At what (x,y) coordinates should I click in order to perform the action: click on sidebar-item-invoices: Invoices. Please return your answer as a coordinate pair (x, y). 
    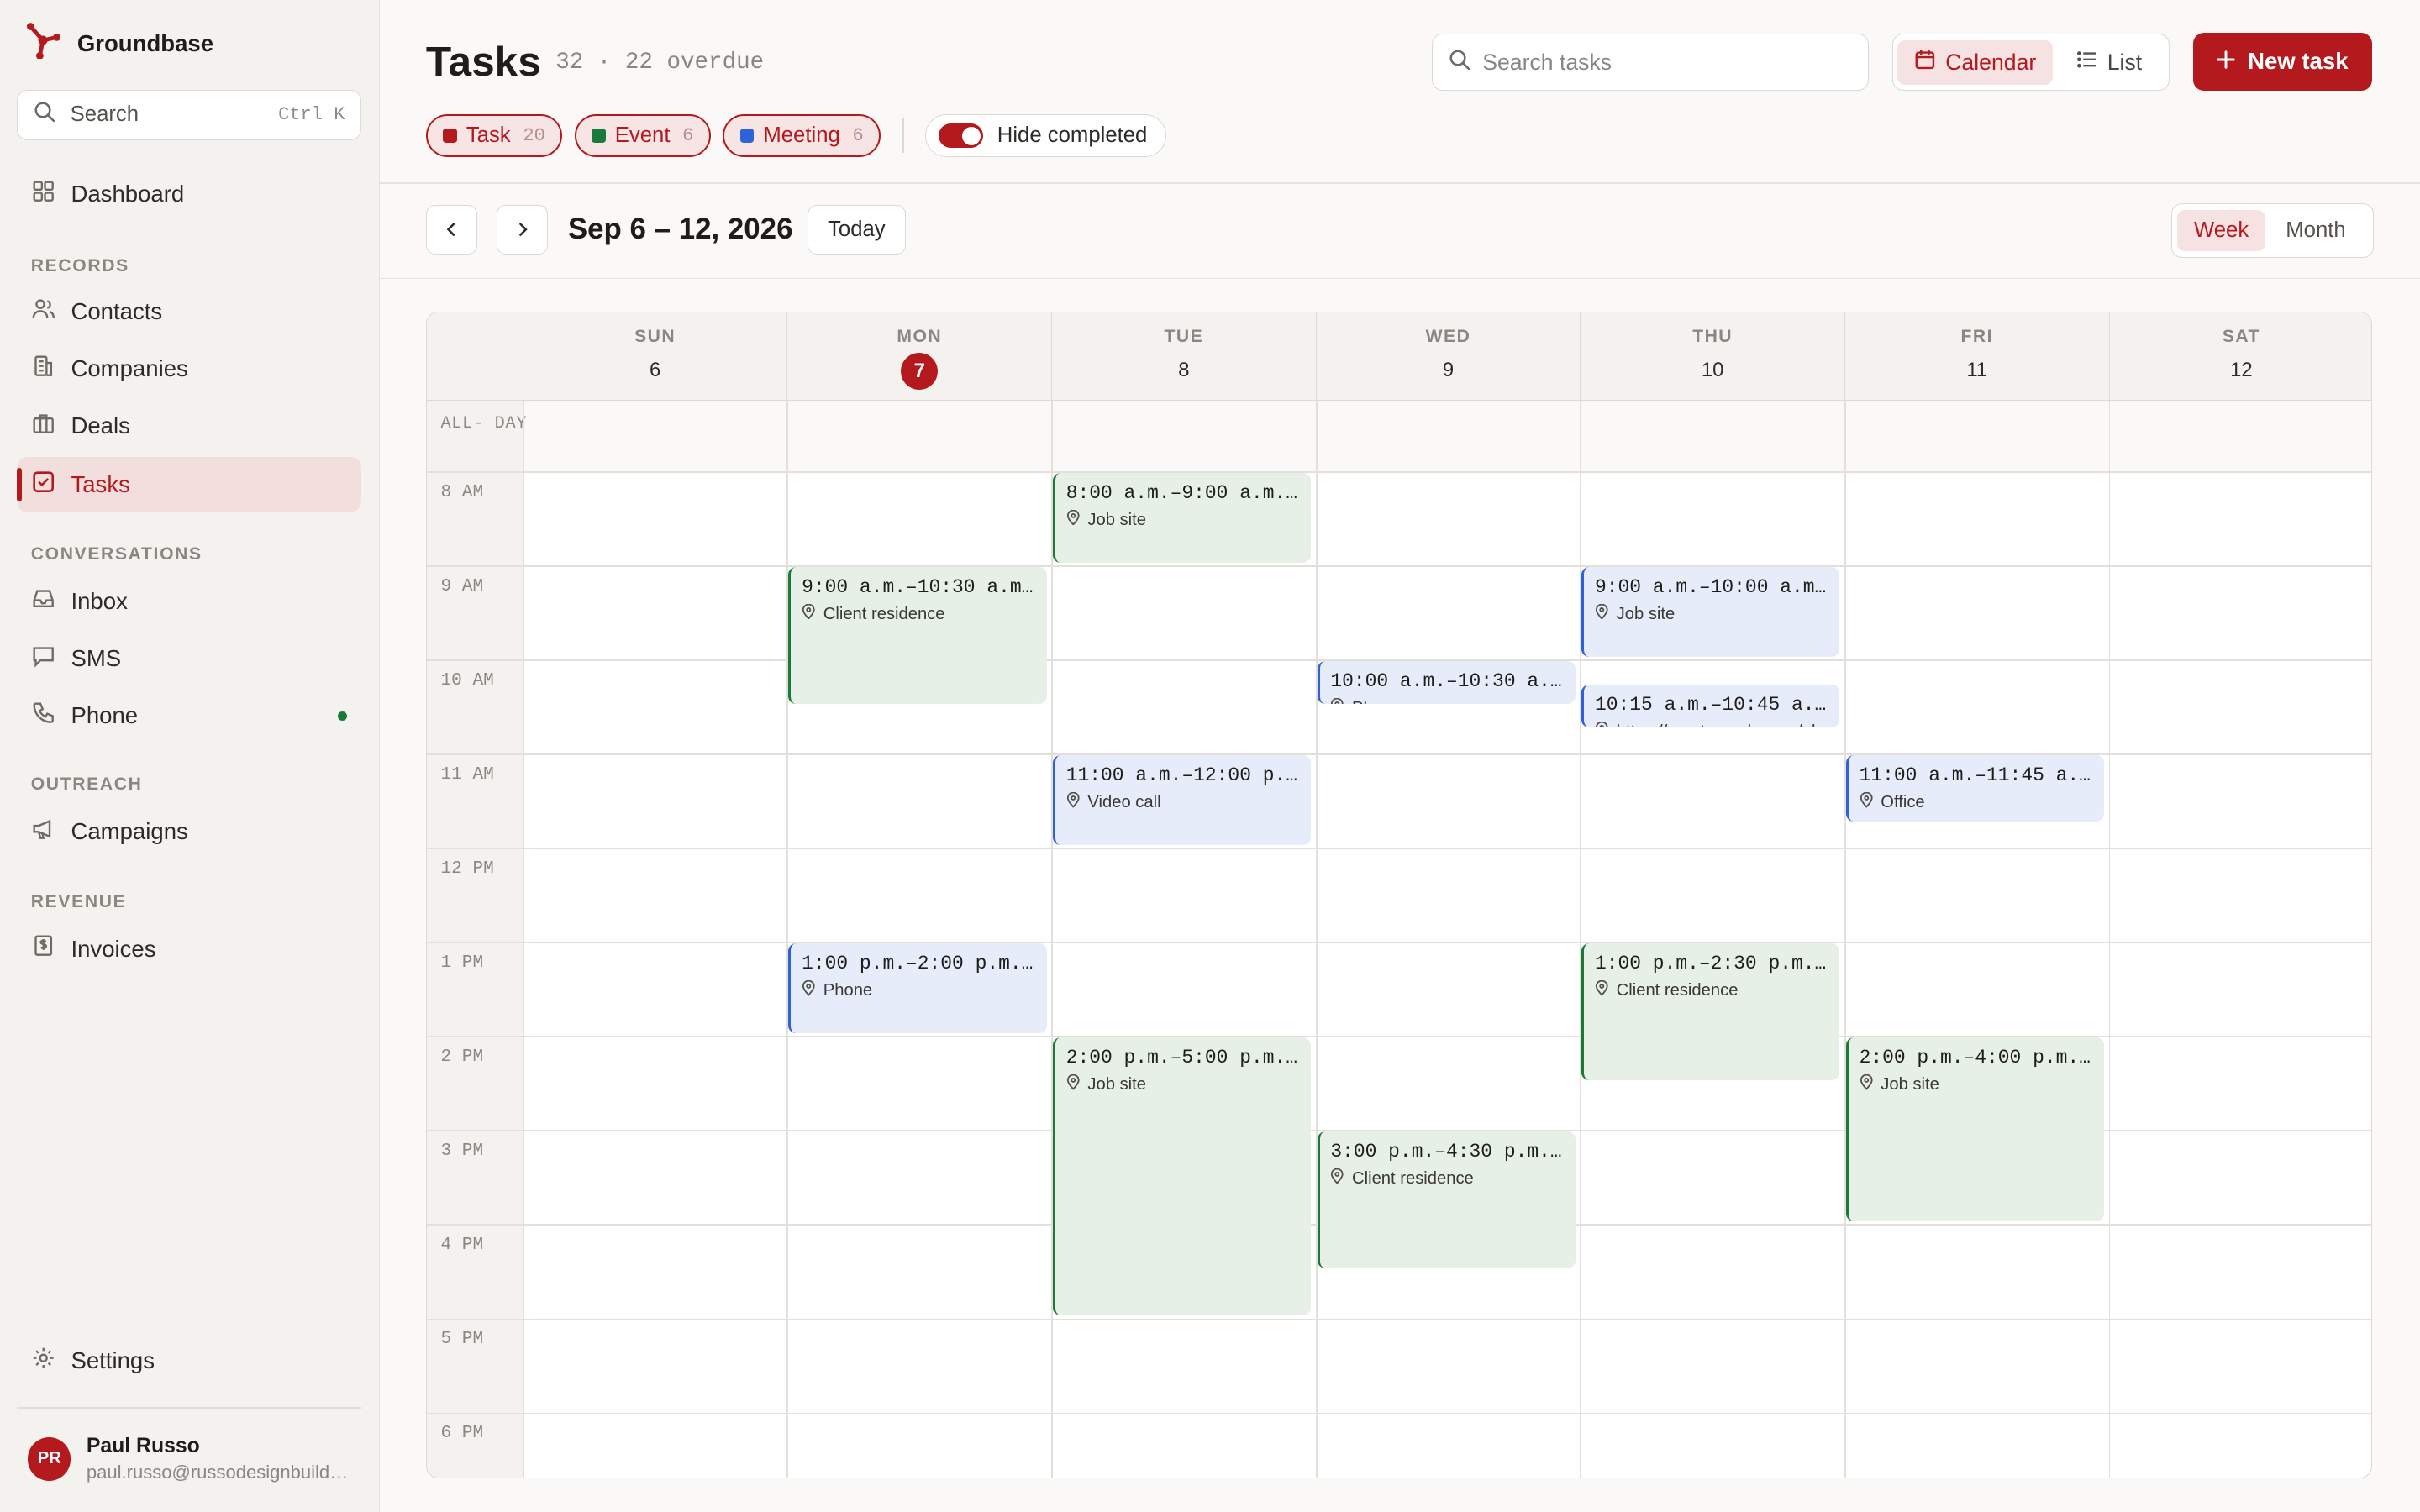
    Looking at the image, I should click on (189, 949).